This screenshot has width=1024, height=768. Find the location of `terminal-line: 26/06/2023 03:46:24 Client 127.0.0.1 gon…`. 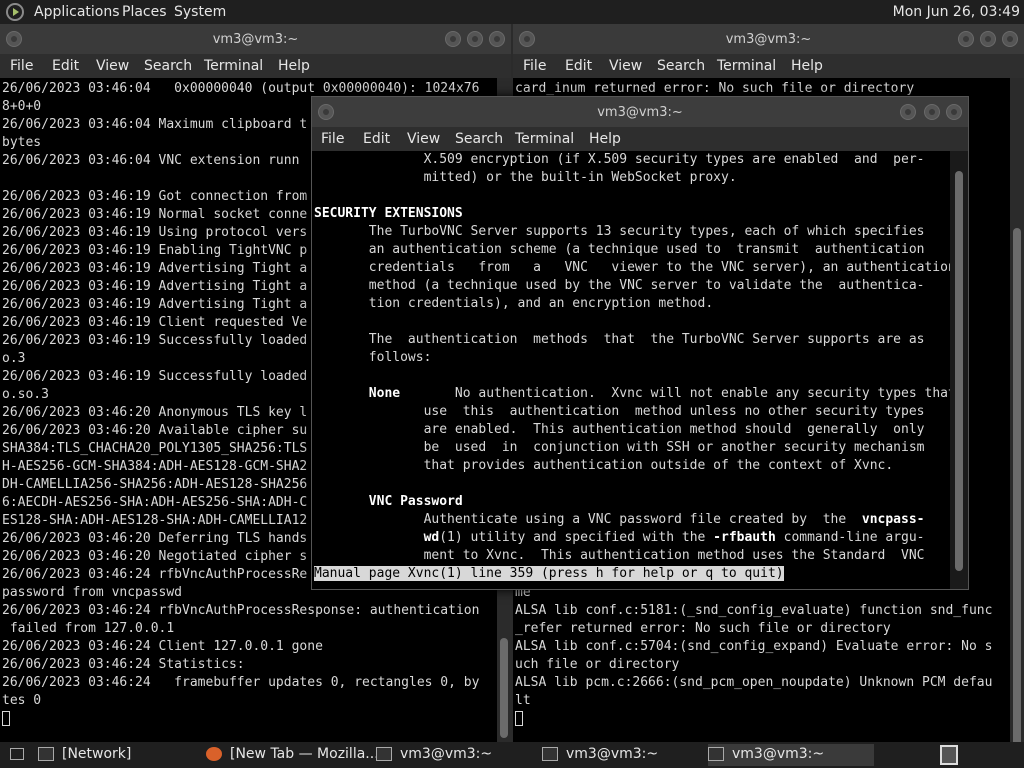

terminal-line: 26/06/2023 03:46:24 Client 127.0.0.1 gon… is located at coordinates (162, 646).